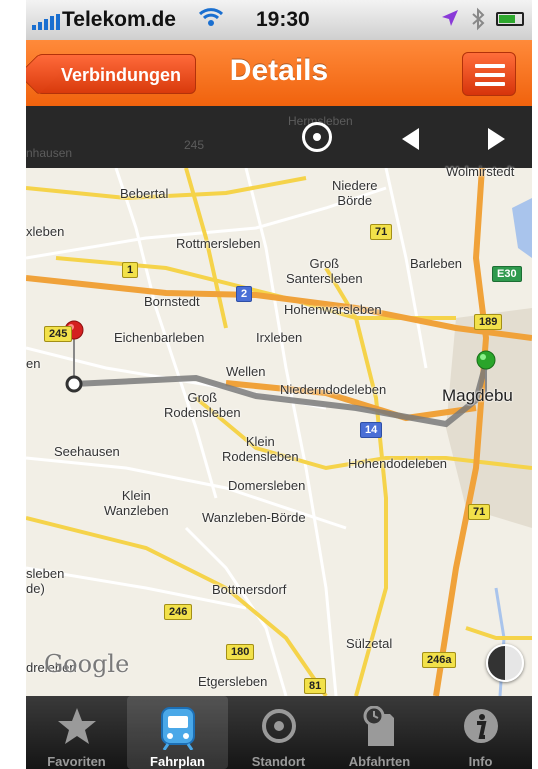  What do you see at coordinates (371, 430) in the screenshot?
I see `road-shield: 14` at bounding box center [371, 430].